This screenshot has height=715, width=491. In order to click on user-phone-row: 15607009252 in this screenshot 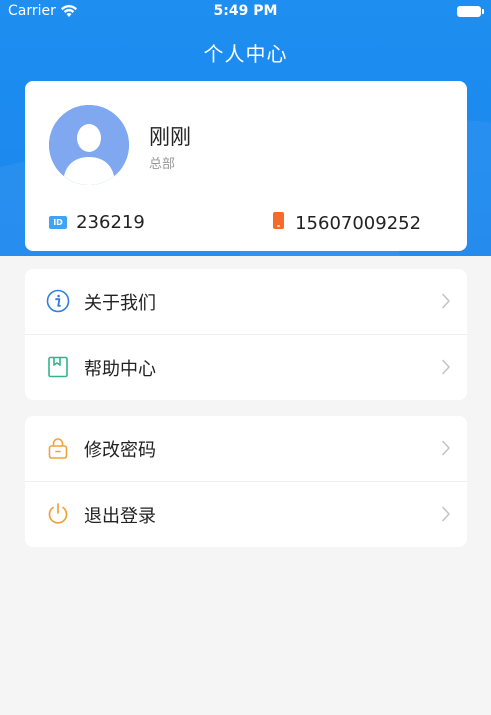, I will do `click(347, 223)`.